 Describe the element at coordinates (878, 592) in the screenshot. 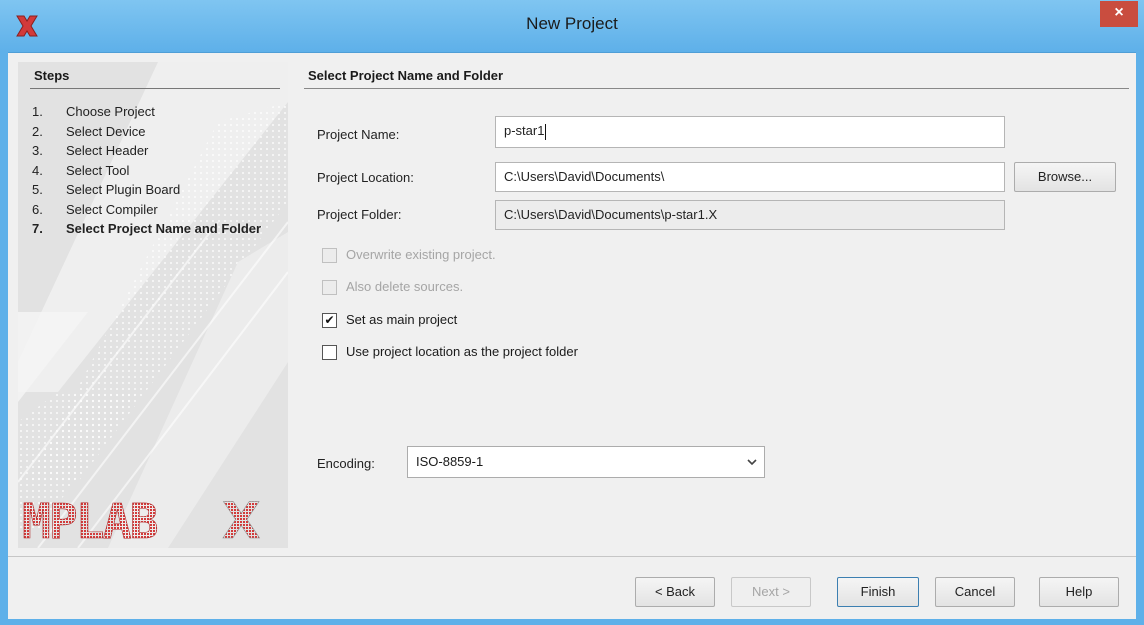

I see `finish-button: Finish` at that location.